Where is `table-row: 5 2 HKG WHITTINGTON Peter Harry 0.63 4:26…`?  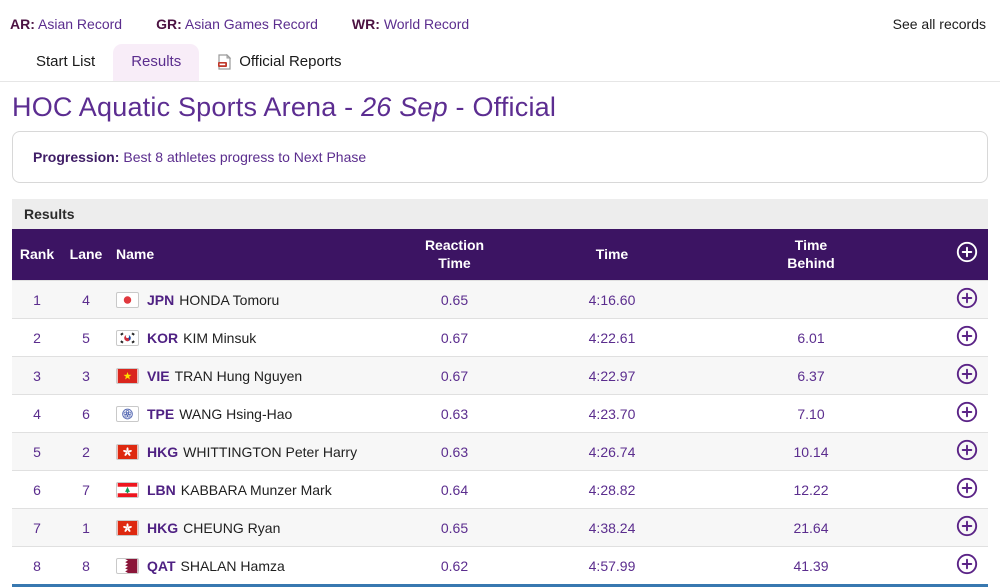
table-row: 5 2 HKG WHITTINGTON Peter Harry 0.63 4:26… is located at coordinates (500, 451).